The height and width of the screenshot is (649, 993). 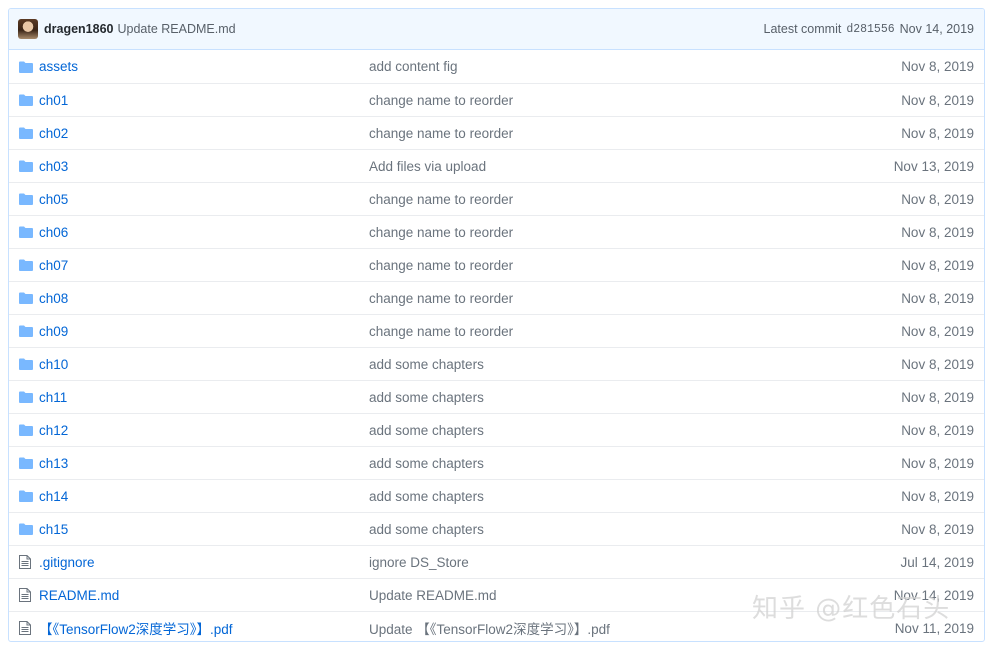 I want to click on commit-author: dragen1860, so click(x=78, y=29).